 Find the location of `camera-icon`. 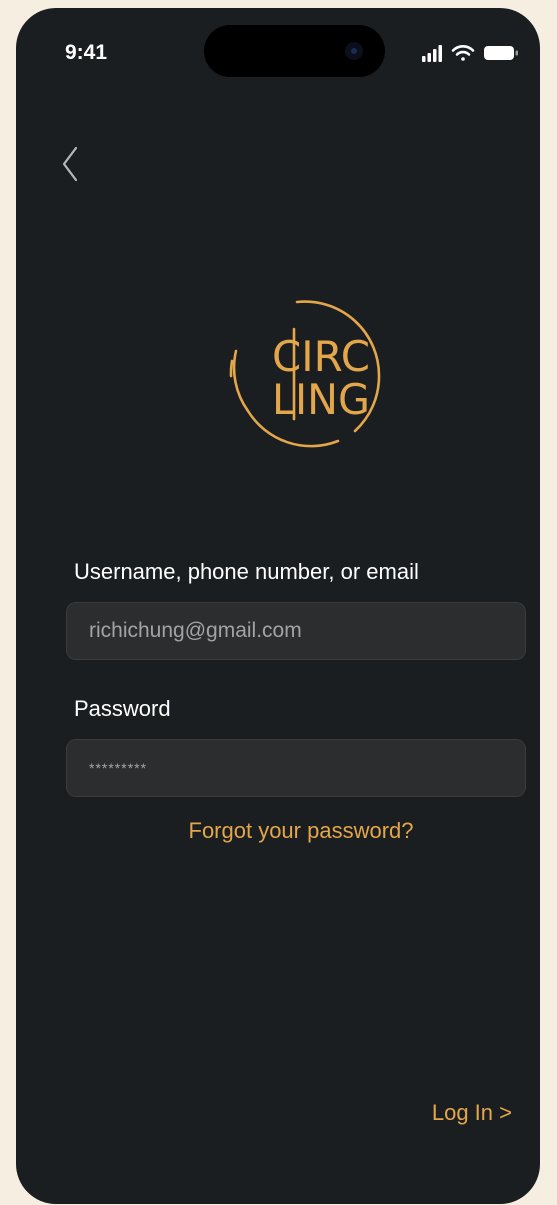

camera-icon is located at coordinates (354, 51).